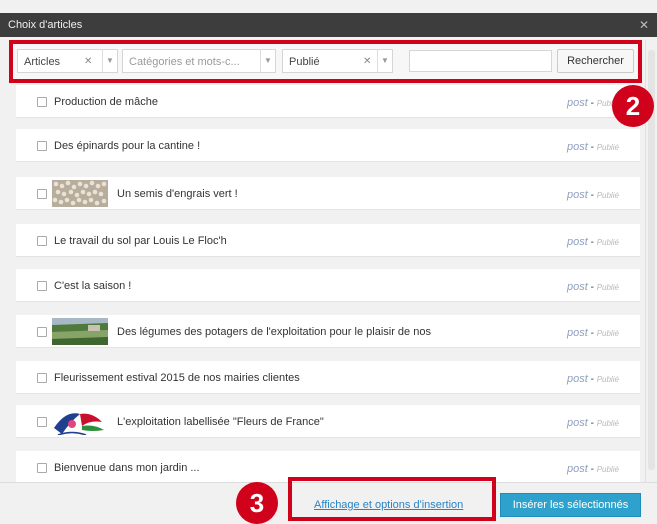 The width and height of the screenshot is (657, 524). I want to click on list-item: C'est la saison ! post - Publié, so click(328, 285).